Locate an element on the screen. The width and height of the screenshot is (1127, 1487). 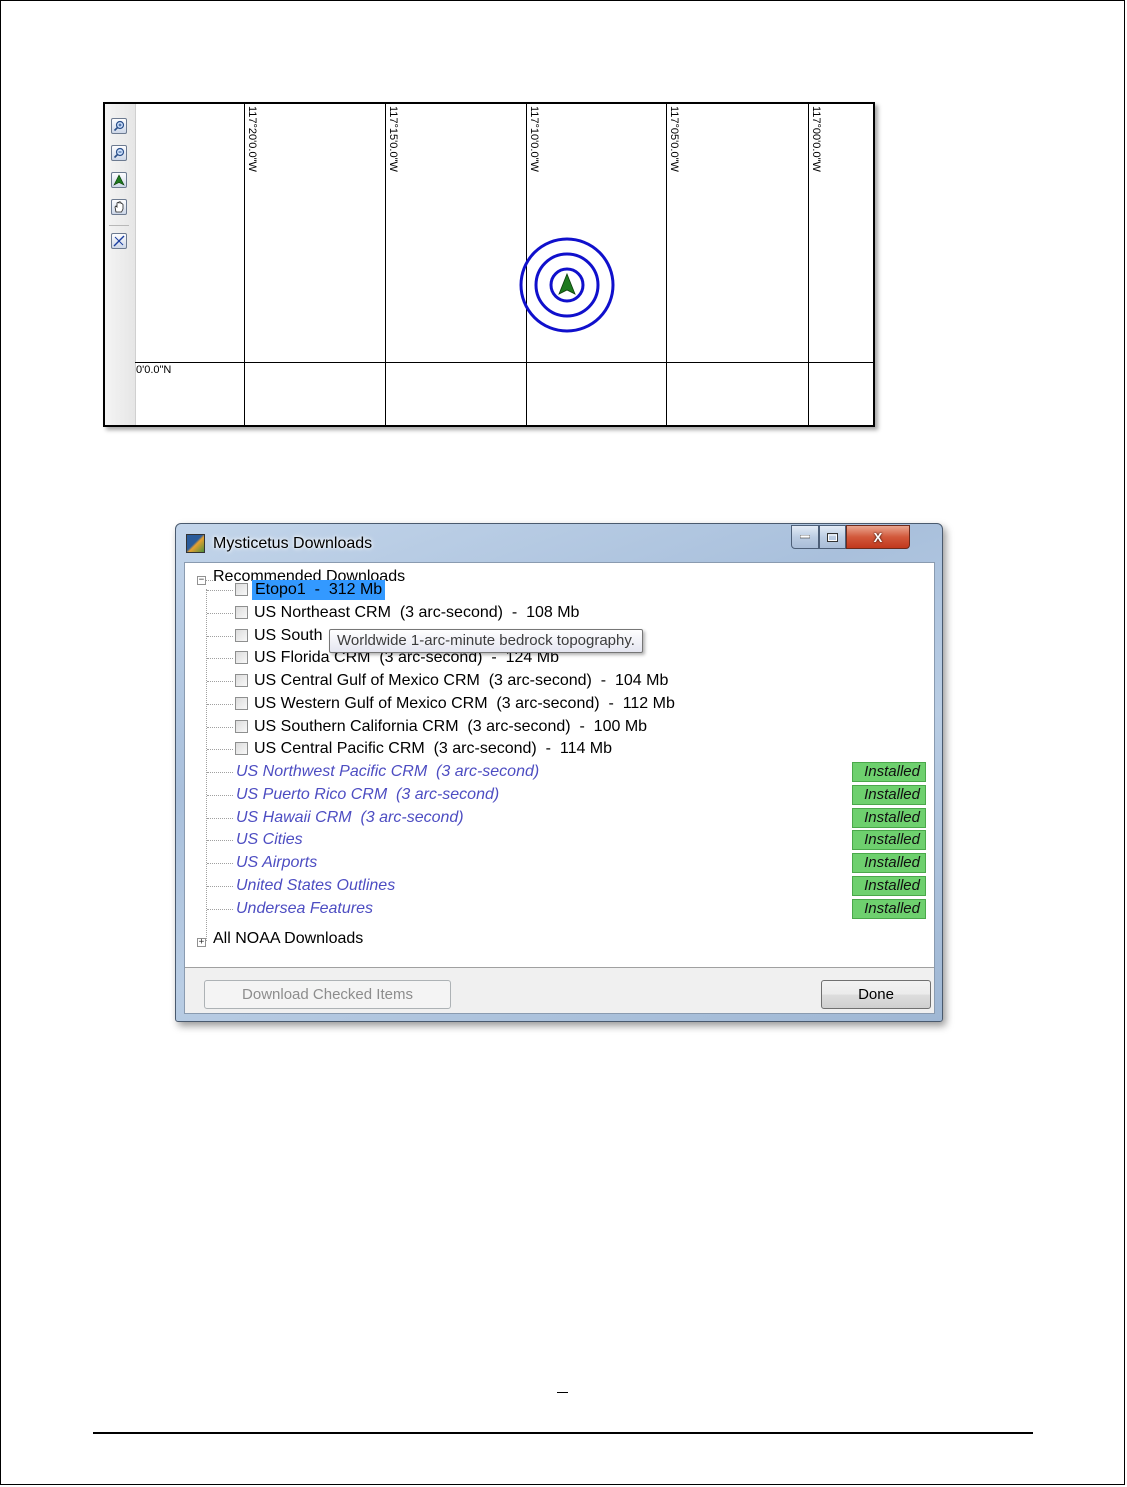
minimize-icon is located at coordinates (805, 537).